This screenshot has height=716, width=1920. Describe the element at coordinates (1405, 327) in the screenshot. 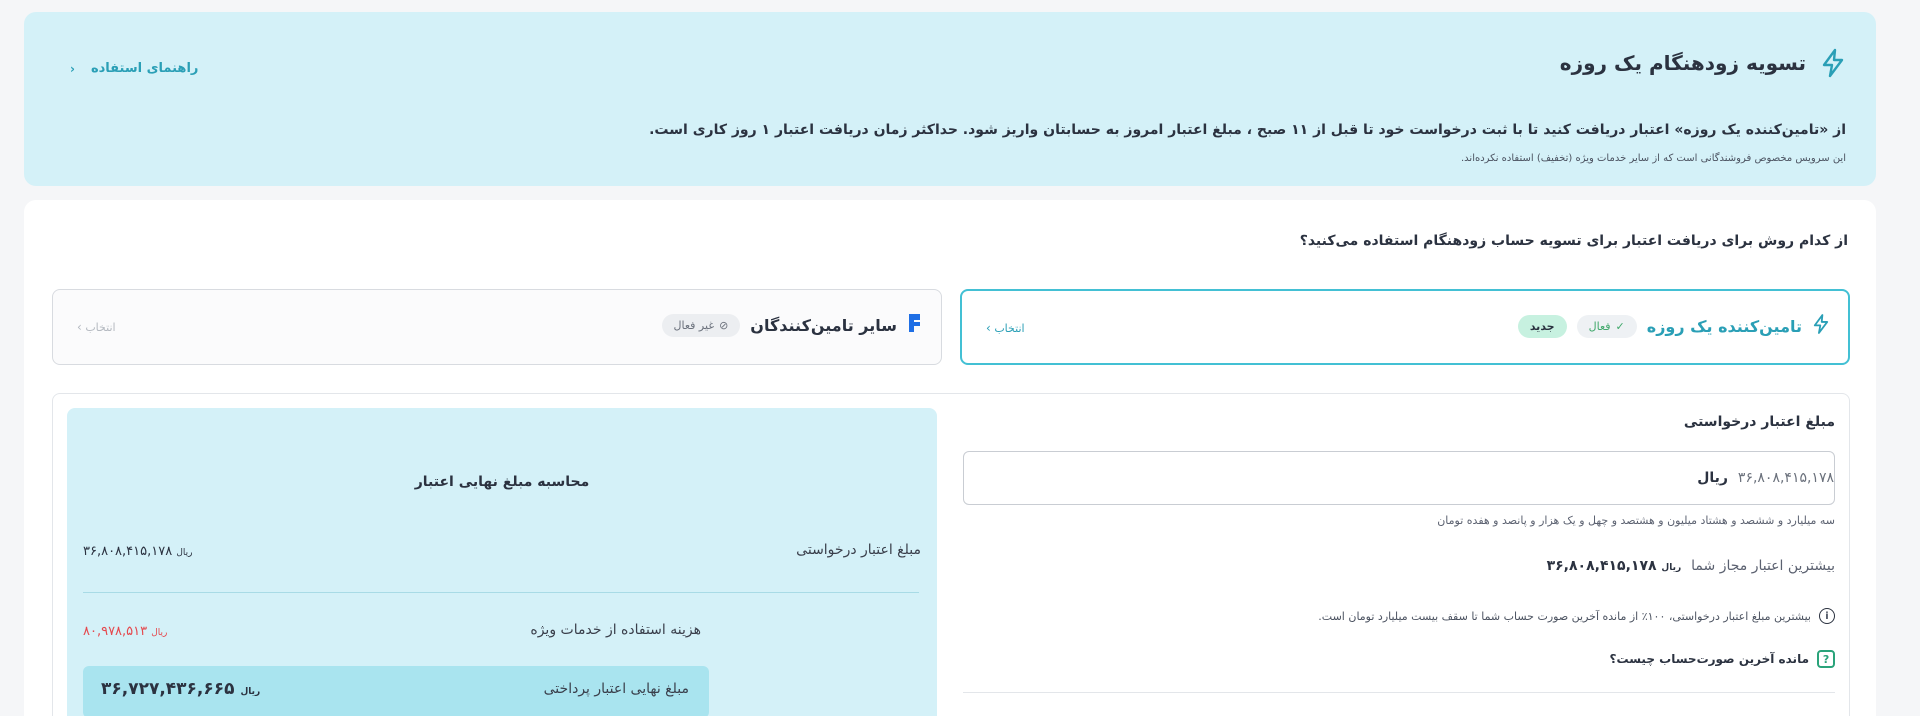

I see `method-one-day-provider: تامین‌کننده یک روزه ✓ فعال جدید انتخاب ›` at that location.